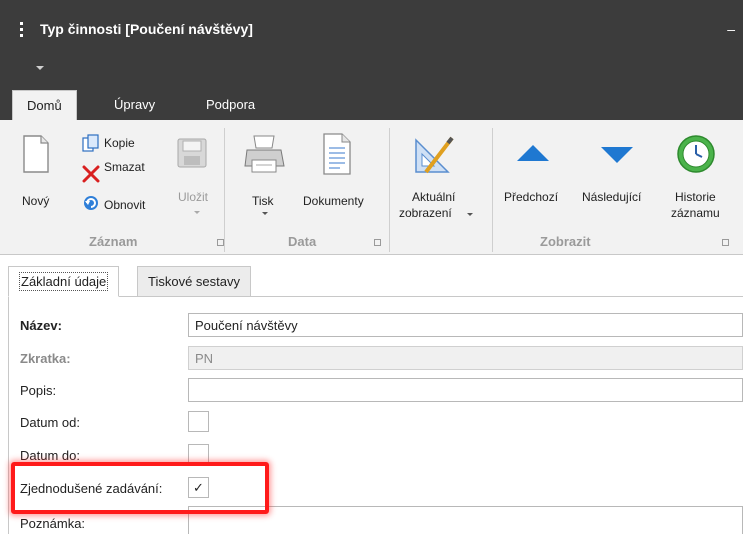 The image size is (743, 534). Describe the element at coordinates (134, 105) in the screenshot. I see `tab-upravy: Úpravy` at that location.